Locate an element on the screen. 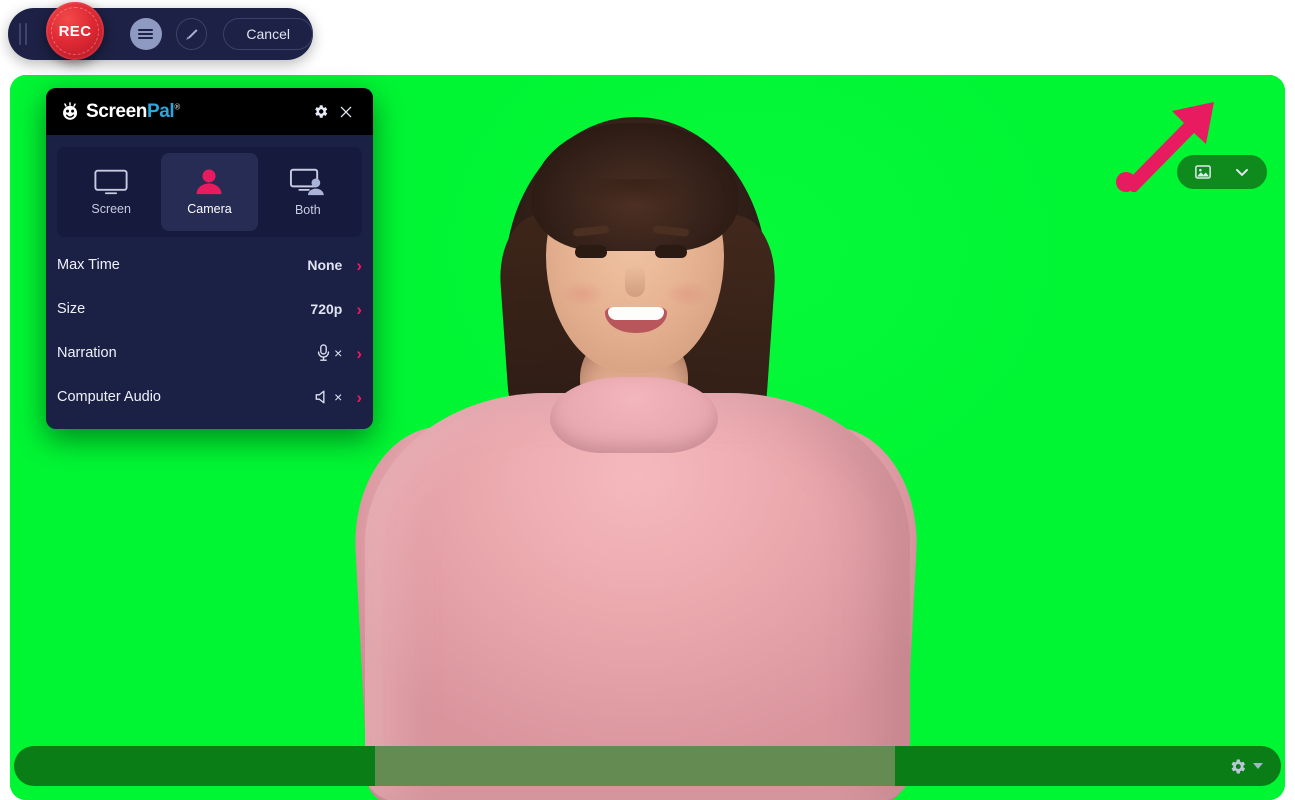 This screenshot has height=800, width=1295. subject-cheek-left is located at coordinates (583, 294).